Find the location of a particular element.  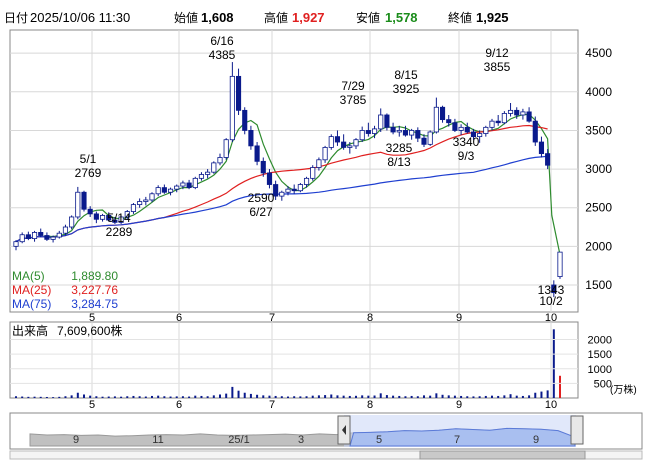

price-tick-label: 1500 is located at coordinates (598, 285).